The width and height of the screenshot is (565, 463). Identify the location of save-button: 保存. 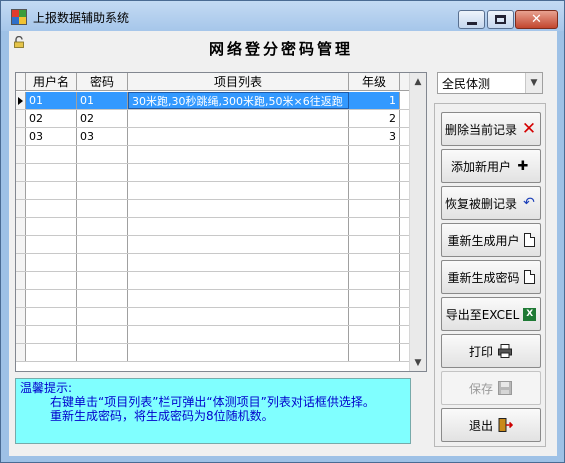
(491, 388).